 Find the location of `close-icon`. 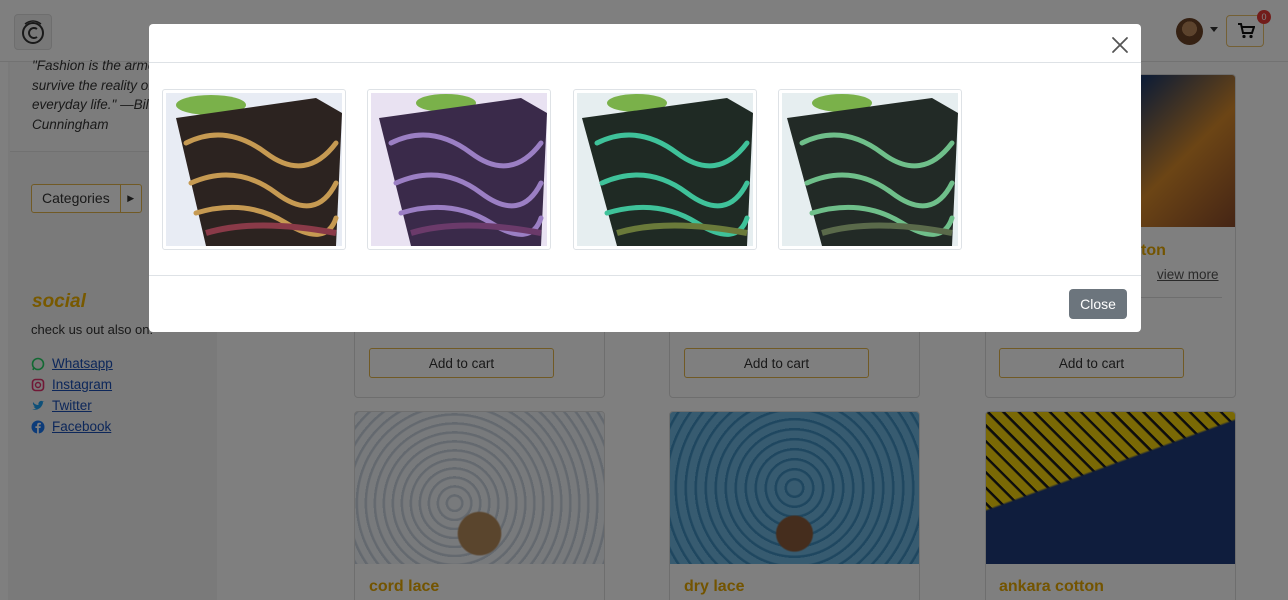

close-icon is located at coordinates (1120, 45).